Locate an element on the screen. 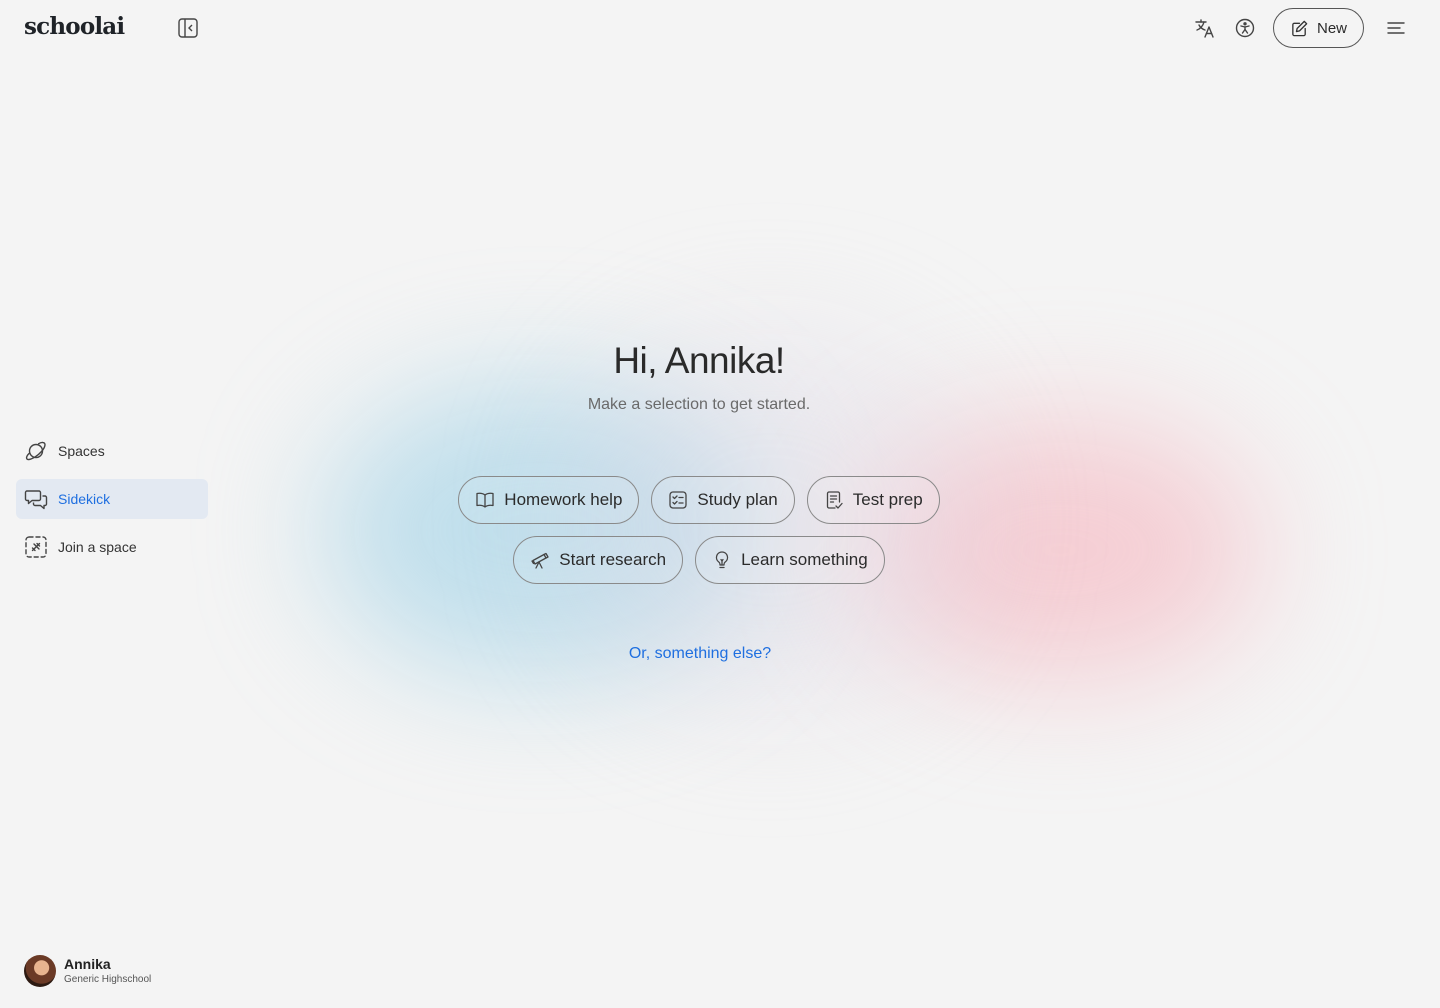  greeting-heading: Hi, Annika! is located at coordinates (699, 360).